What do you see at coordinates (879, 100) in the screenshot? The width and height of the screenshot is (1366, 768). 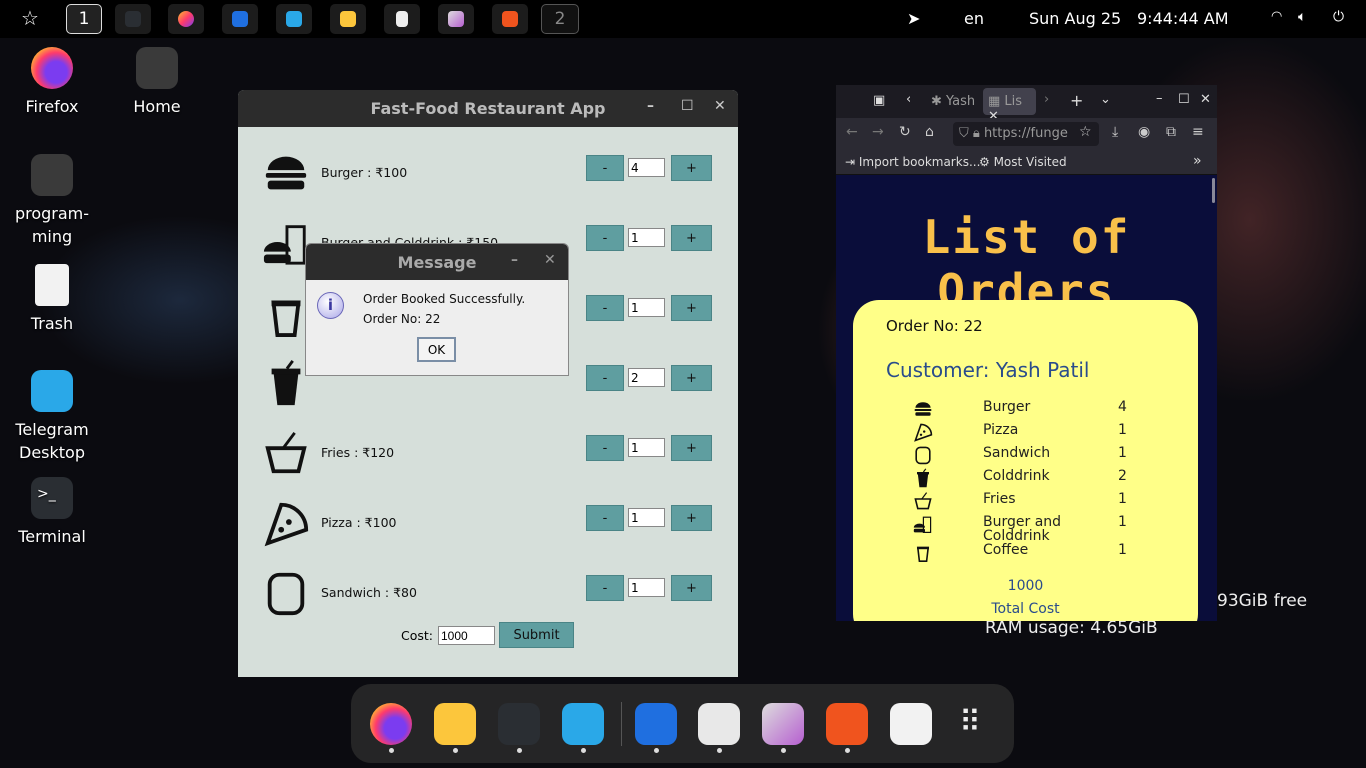 I see `firefox-view-icon: ▣` at bounding box center [879, 100].